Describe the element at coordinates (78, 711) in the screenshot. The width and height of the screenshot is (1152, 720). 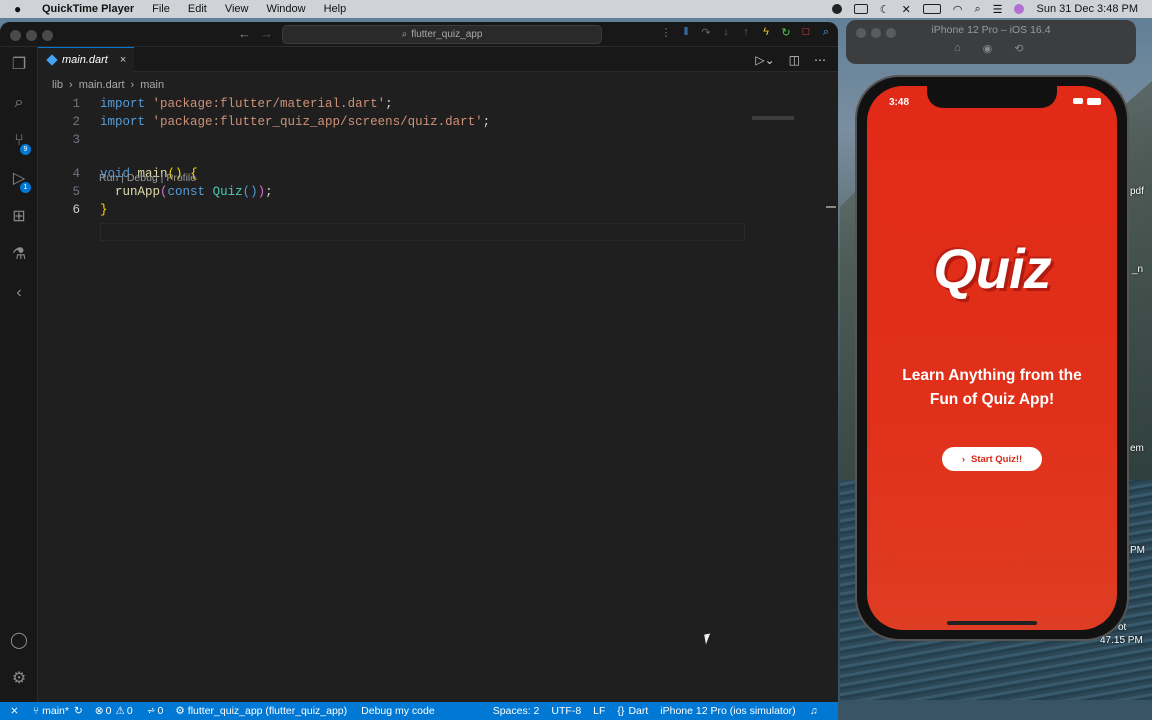
I see `sync-icon: ↻` at that location.